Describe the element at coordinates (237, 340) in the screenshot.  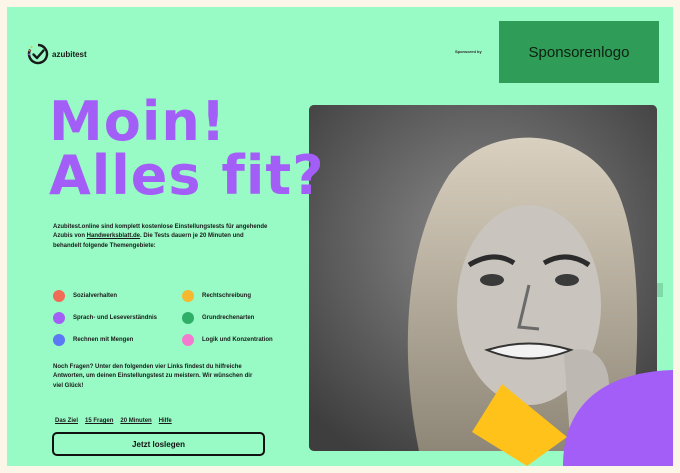
I see `topic-label: Logik und Konzentration` at that location.